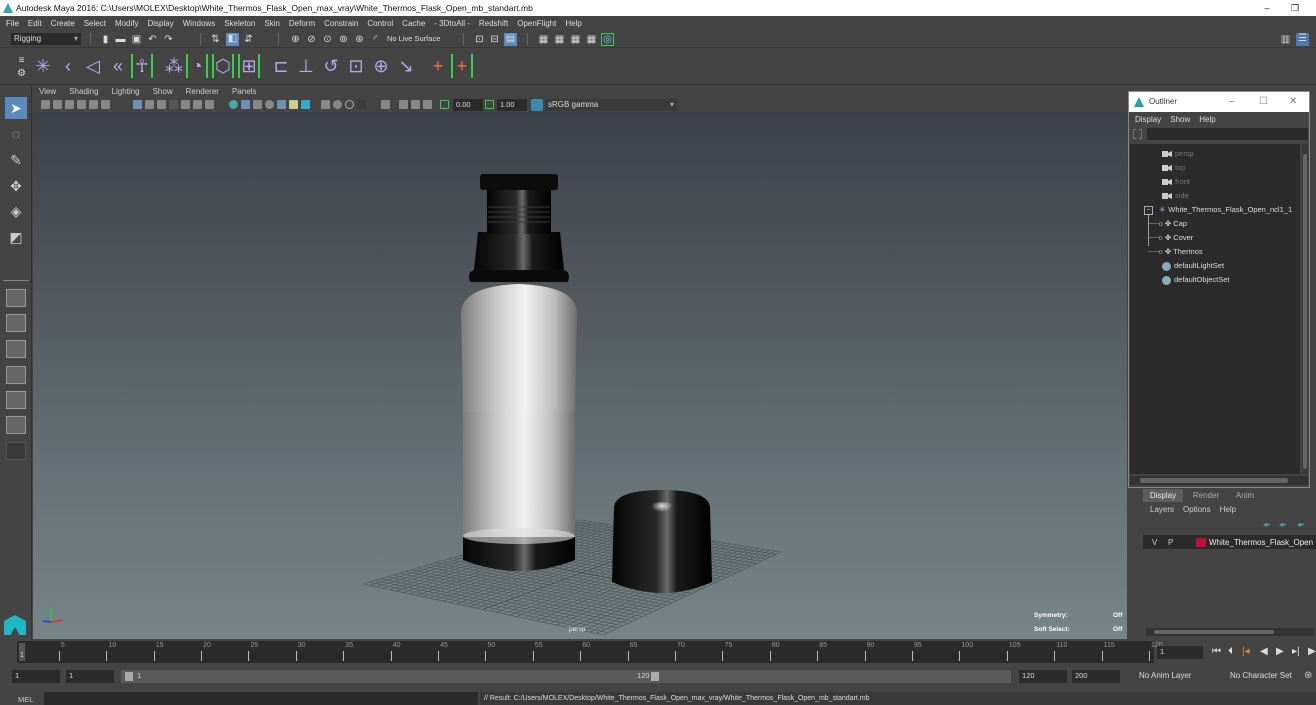 The width and height of the screenshot is (1316, 705). I want to click on gamma-field: 1.00, so click(512, 105).